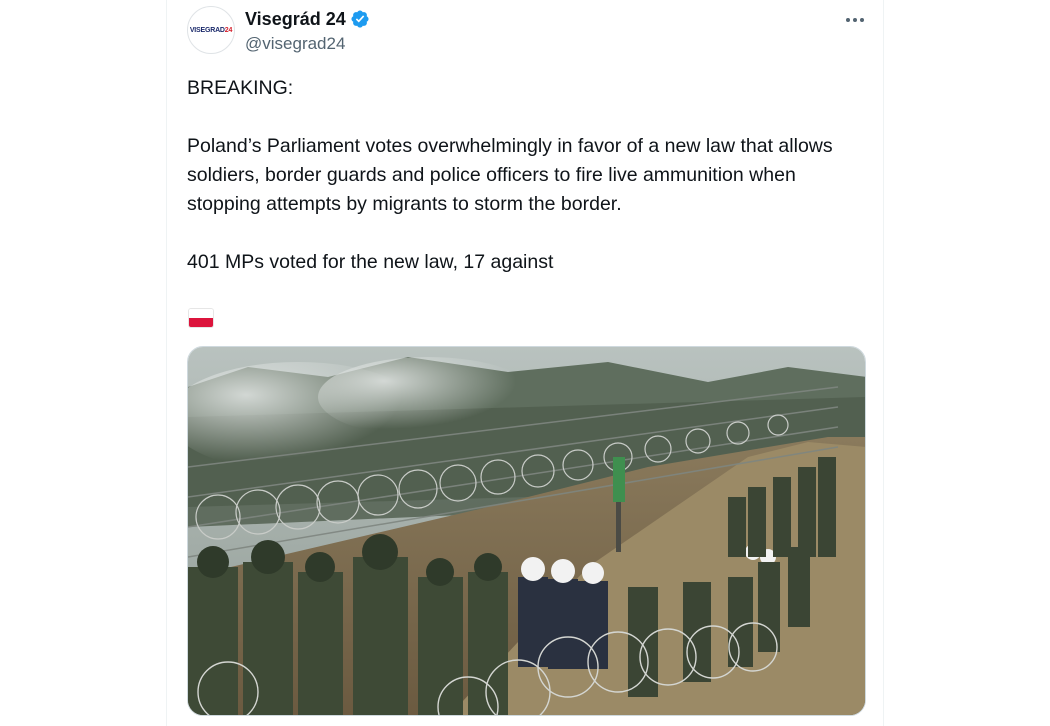  I want to click on author-display-name: Visegrád 24, so click(295, 19).